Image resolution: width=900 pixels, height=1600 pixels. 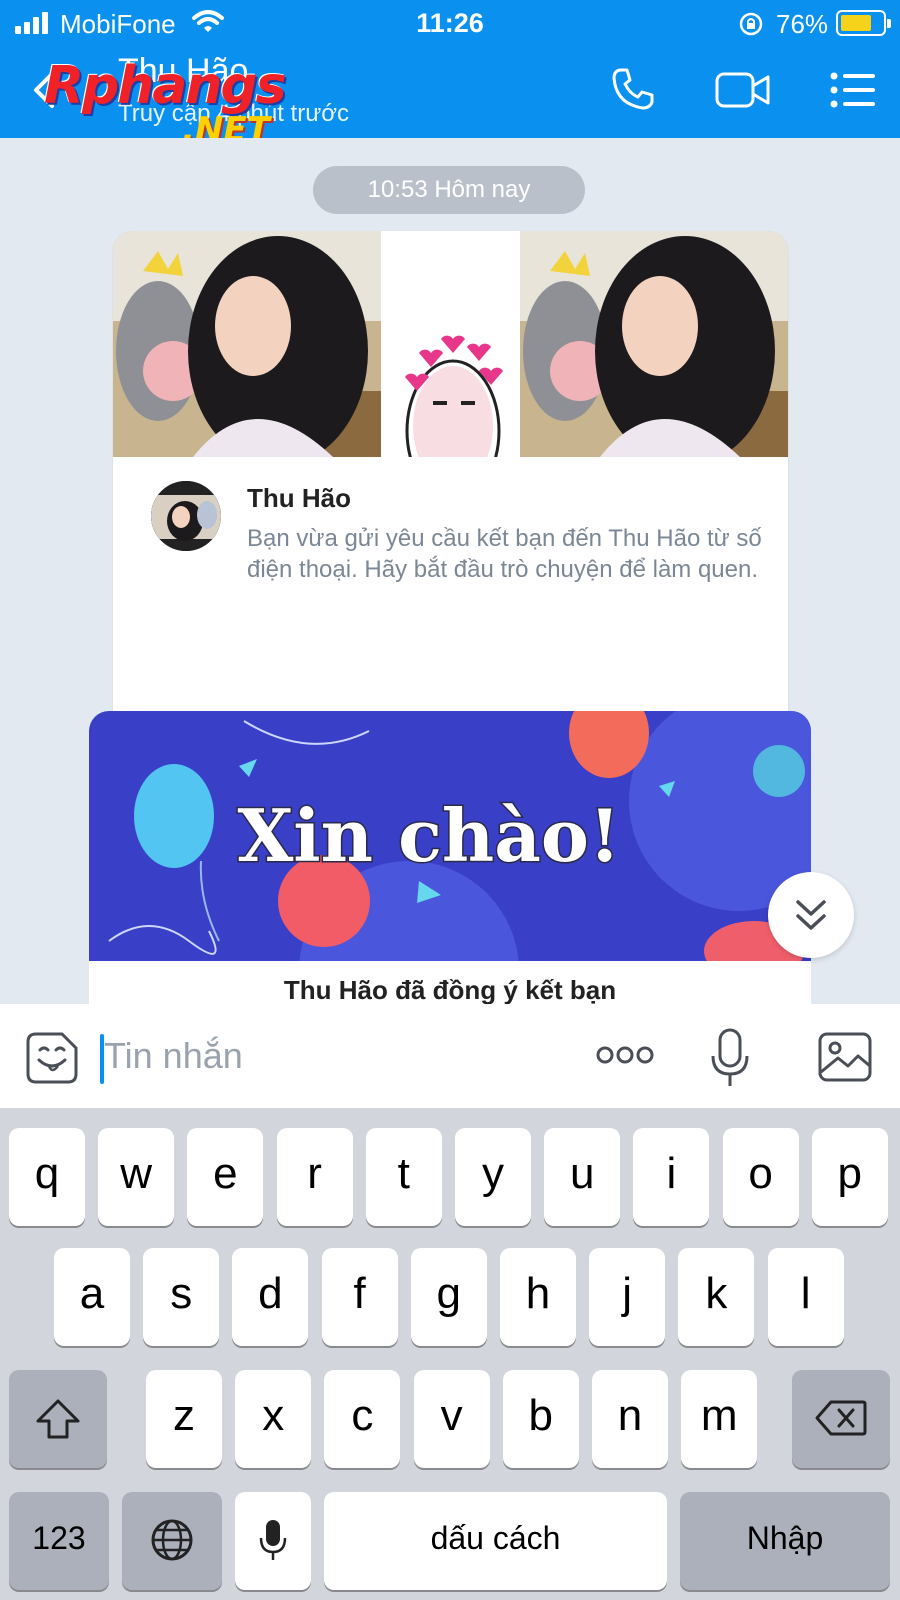 I want to click on sticker-icon, so click(x=52, y=1058).